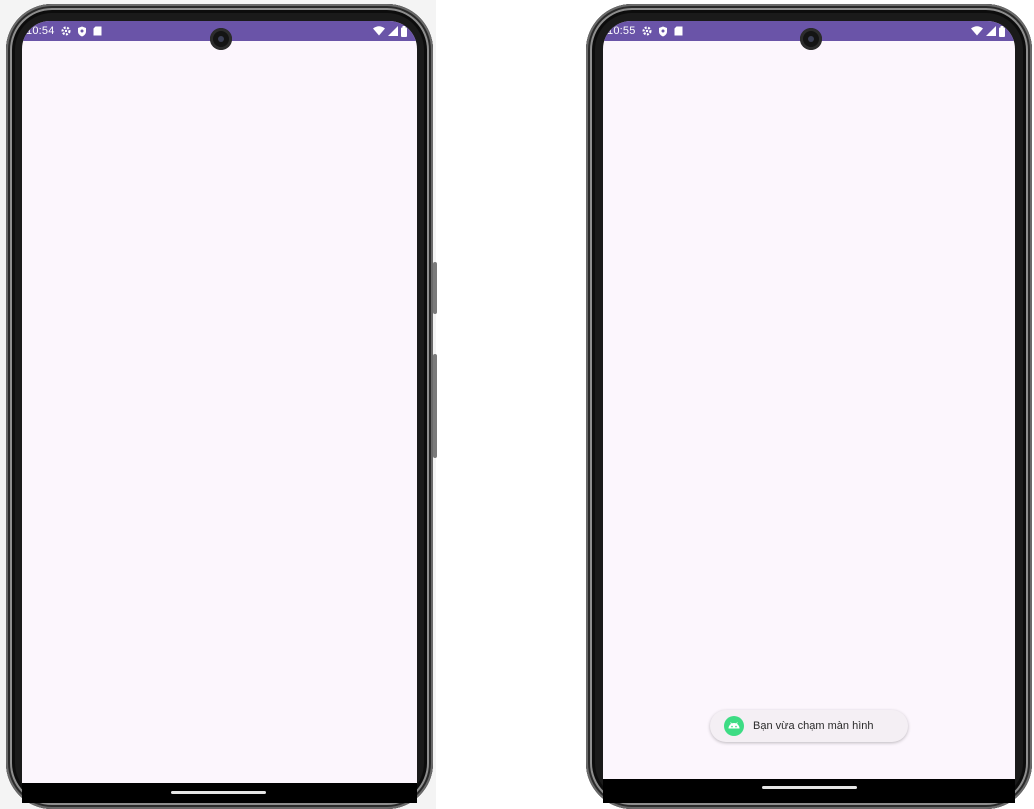  I want to click on toast-message: Bạn vừa chạm màn hình, so click(809, 726).